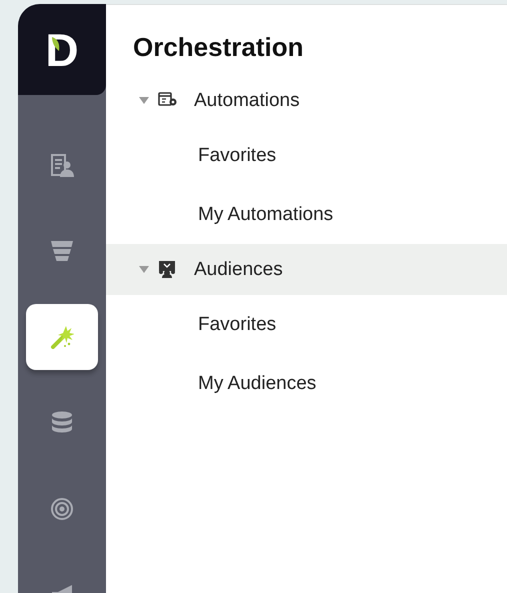 This screenshot has height=593, width=507. I want to click on magic-wand-icon, so click(62, 337).